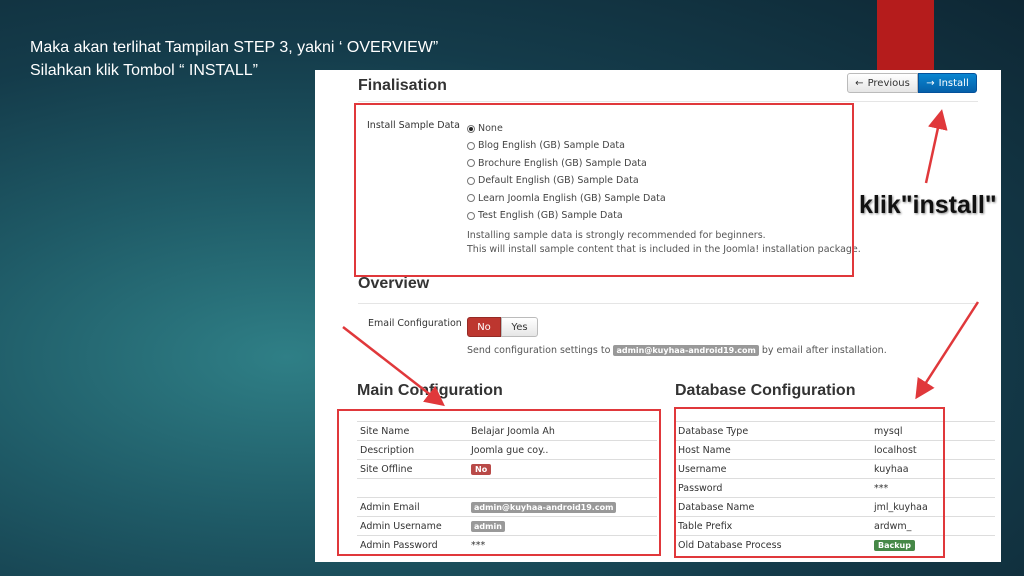 The height and width of the screenshot is (576, 1024). Describe the element at coordinates (393, 366) in the screenshot. I see `arrow-to-main-config` at that location.